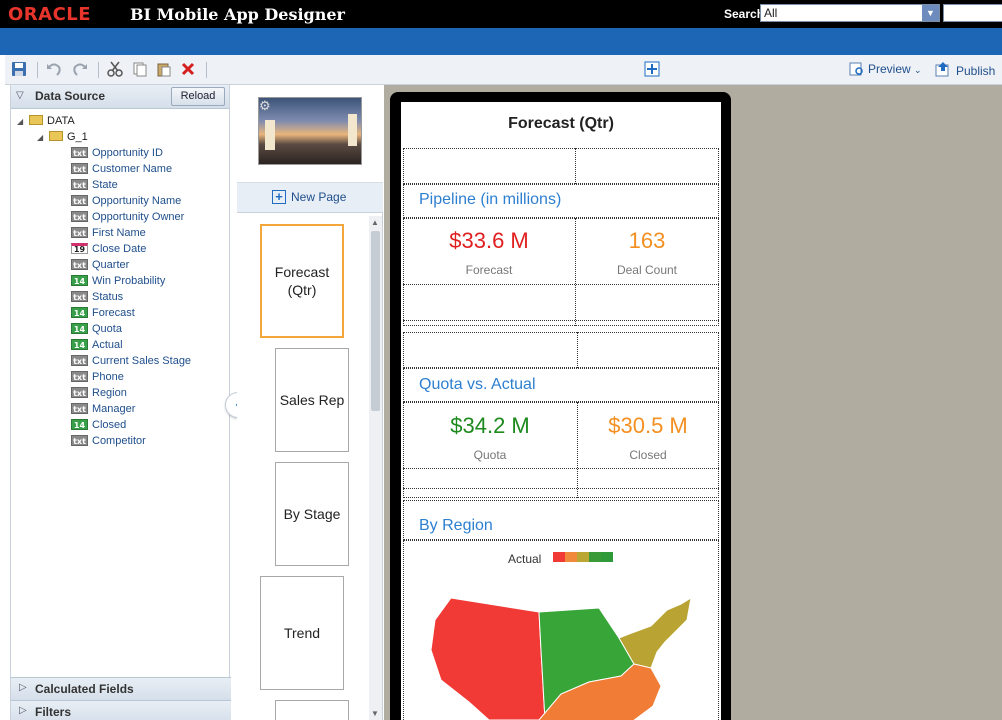 This screenshot has height=720, width=1002. Describe the element at coordinates (375, 713) in the screenshot. I see `scroll-down-icon: ▼` at that location.